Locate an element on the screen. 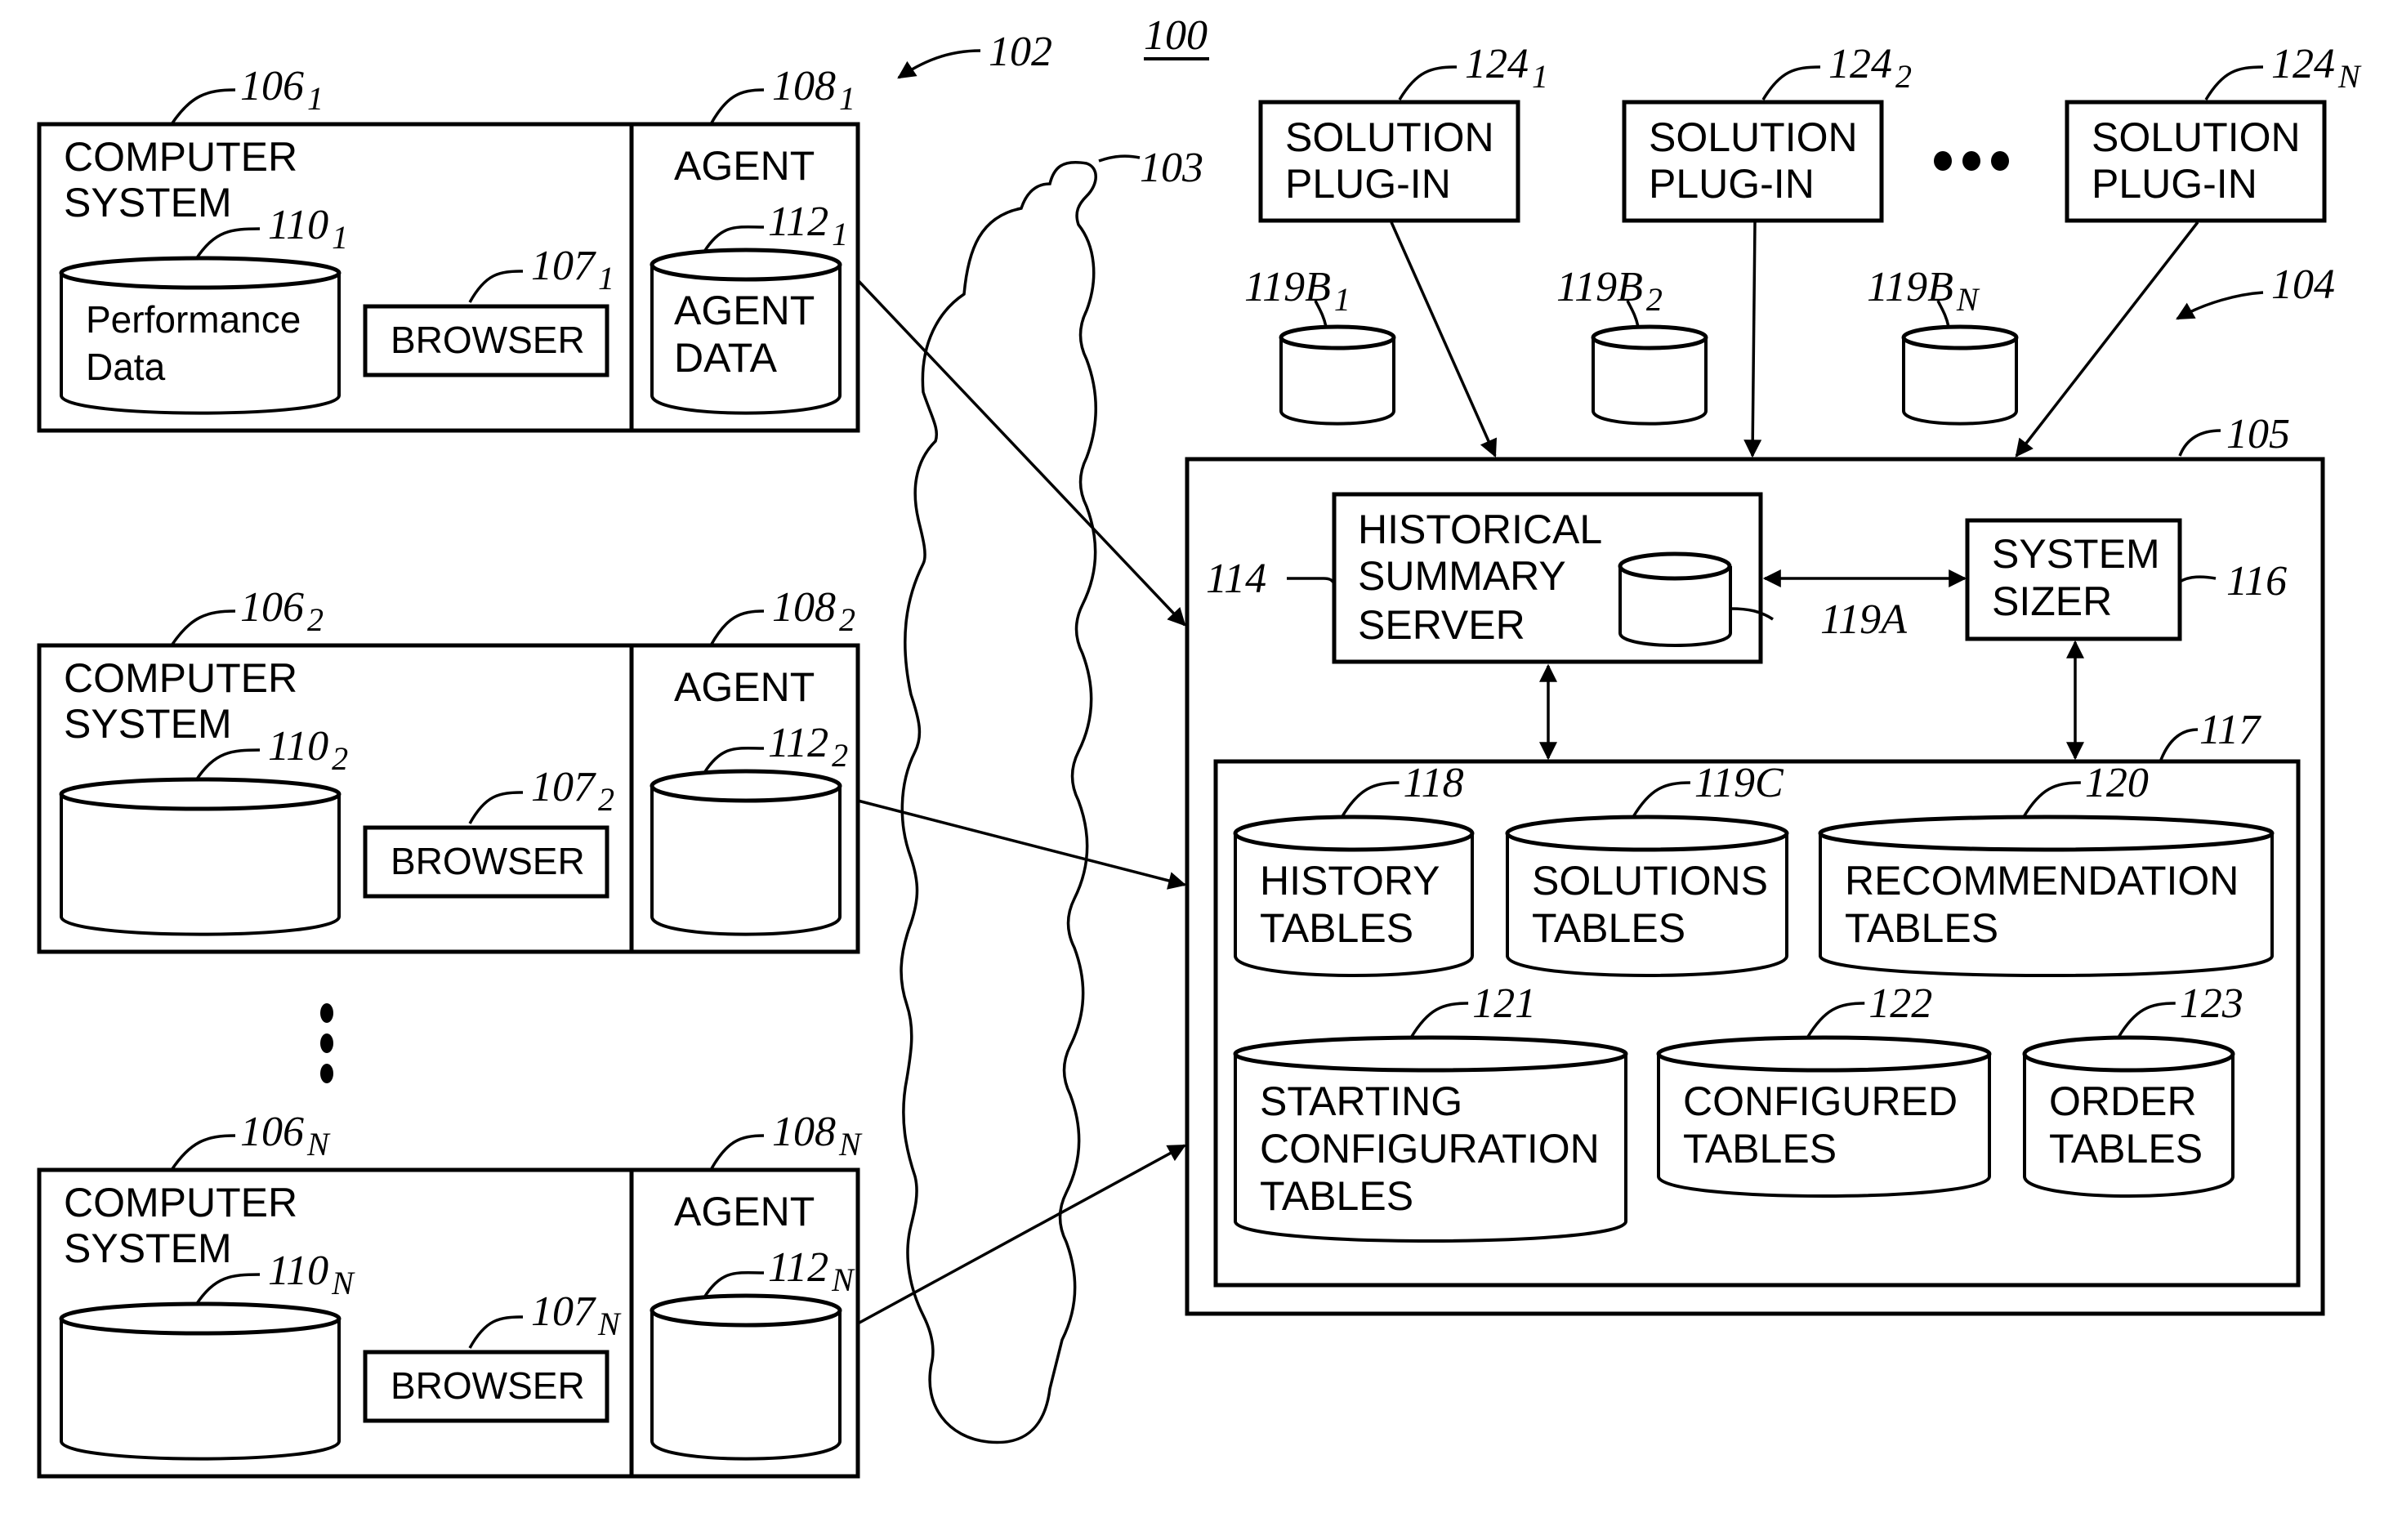  performance-data-db-icon is located at coordinates (201, 856).